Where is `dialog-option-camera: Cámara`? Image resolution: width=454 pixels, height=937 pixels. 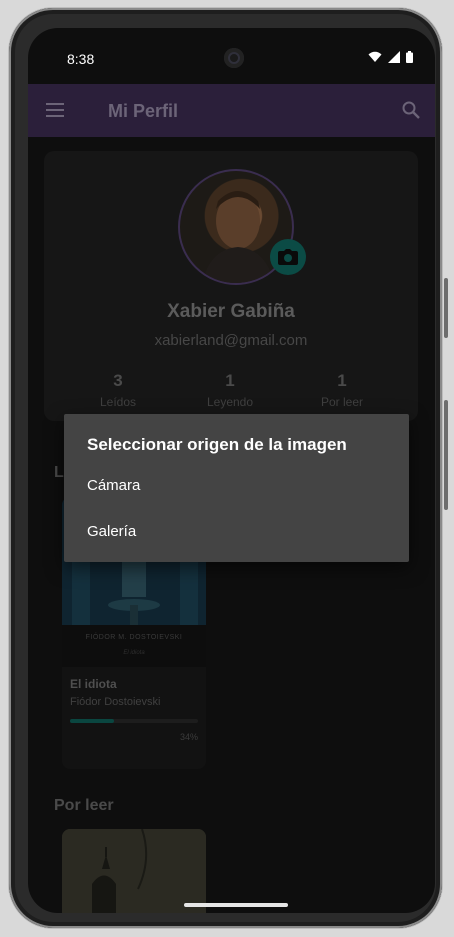
dialog-option-camera: Cámara is located at coordinates (236, 486).